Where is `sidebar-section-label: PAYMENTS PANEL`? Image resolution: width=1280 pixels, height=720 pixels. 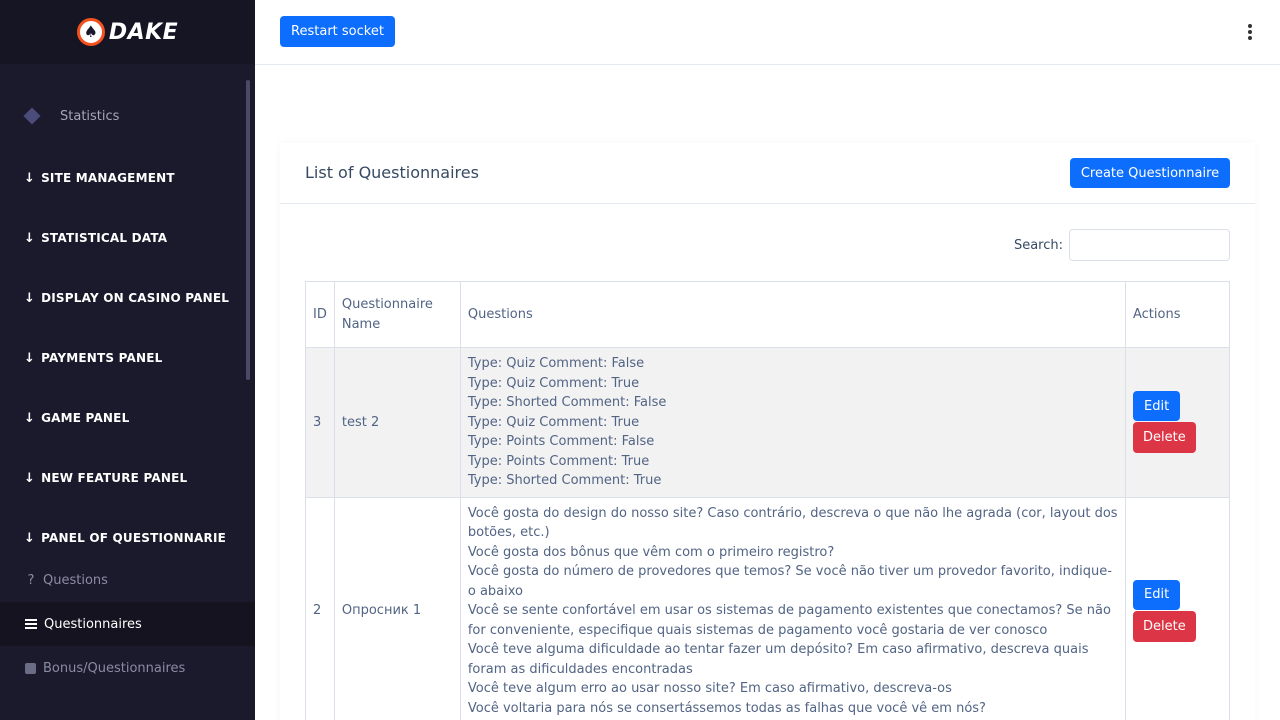 sidebar-section-label: PAYMENTS PANEL is located at coordinates (102, 358).